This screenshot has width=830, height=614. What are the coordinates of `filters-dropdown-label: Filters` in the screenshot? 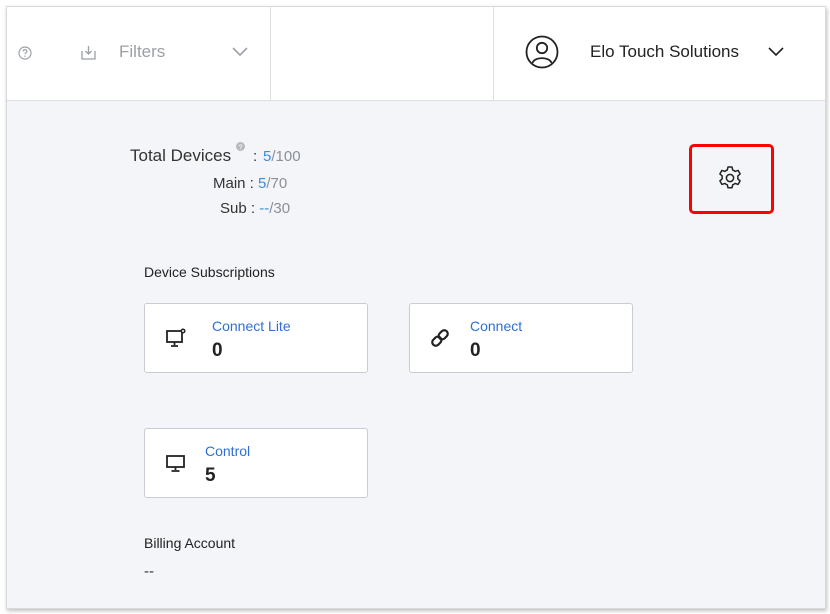 It's located at (142, 52).